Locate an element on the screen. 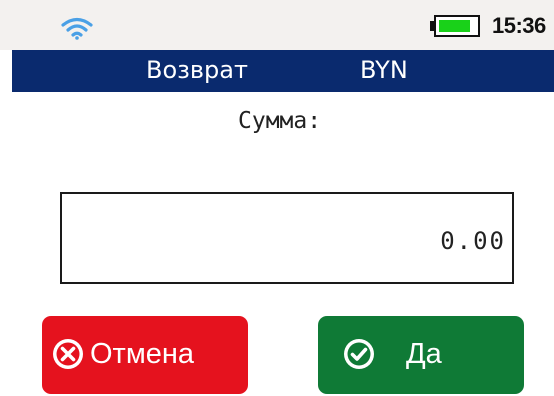 The height and width of the screenshot is (396, 554). check-circle-icon is located at coordinates (359, 354).